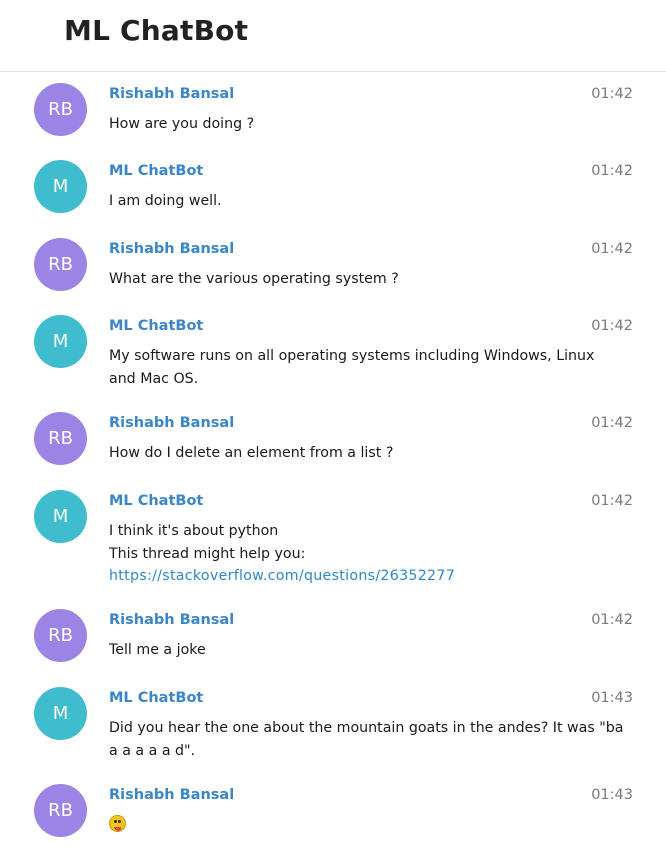 The height and width of the screenshot is (847, 666). What do you see at coordinates (194, 531) in the screenshot?
I see `message-line: I think it's about python` at bounding box center [194, 531].